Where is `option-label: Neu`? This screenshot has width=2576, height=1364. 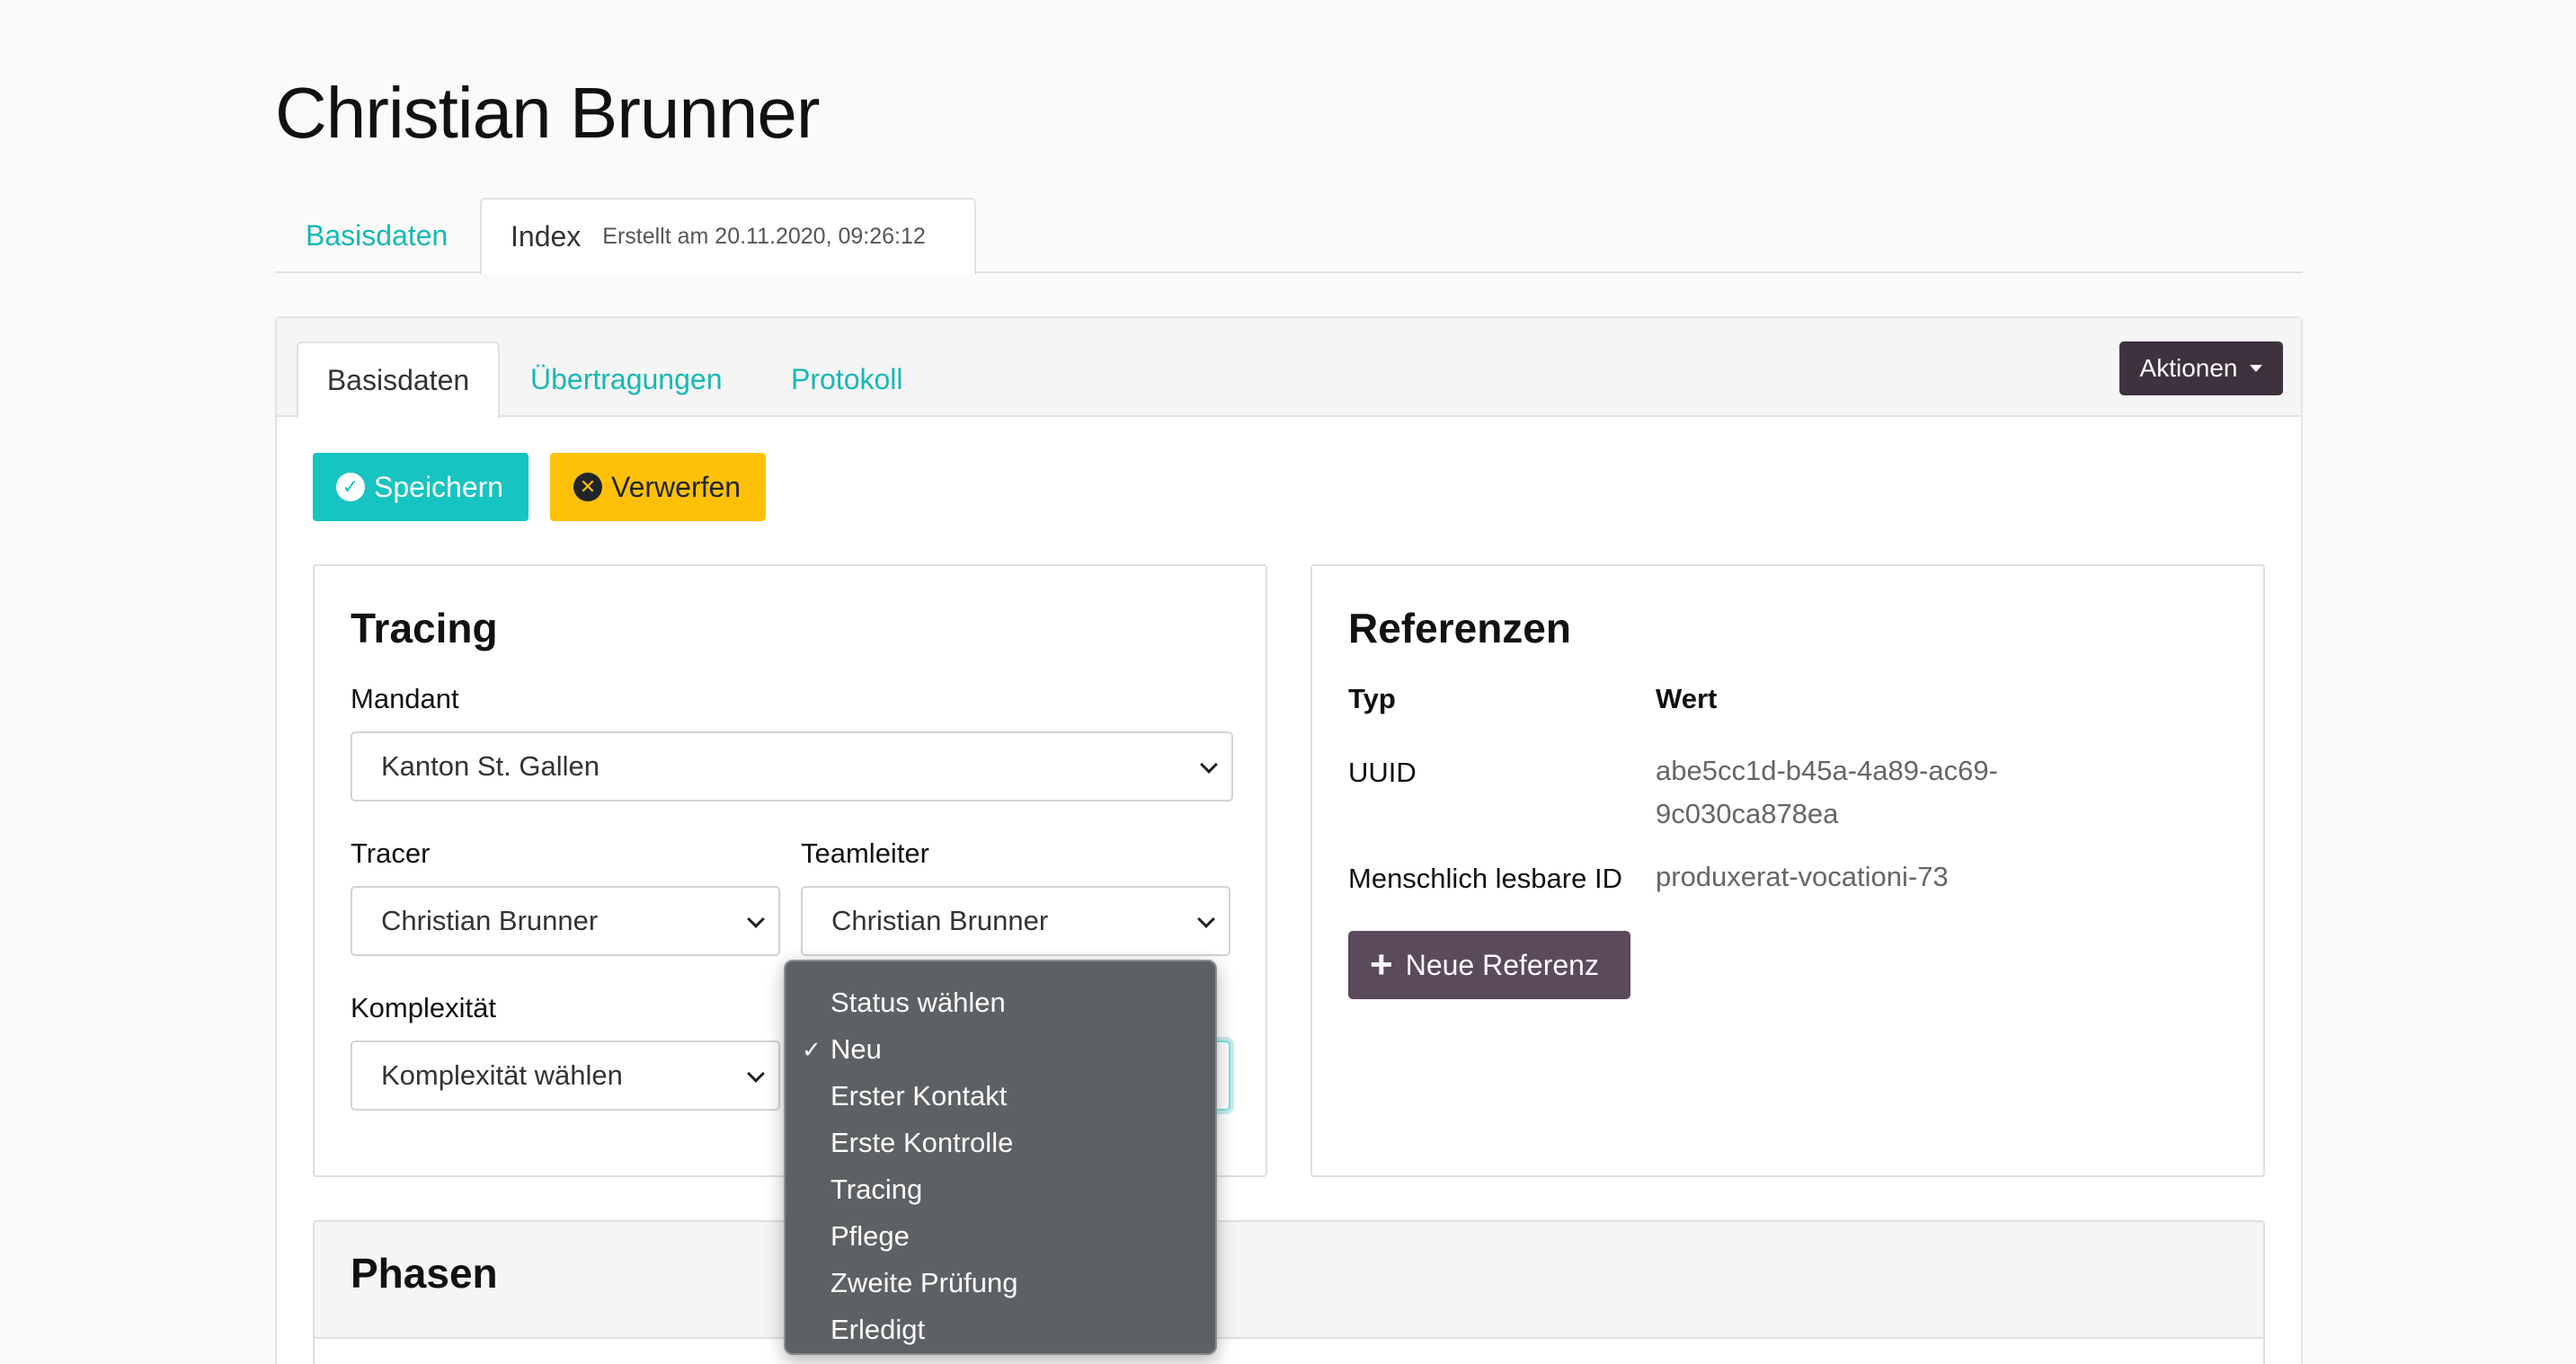
option-label: Neu is located at coordinates (856, 1049).